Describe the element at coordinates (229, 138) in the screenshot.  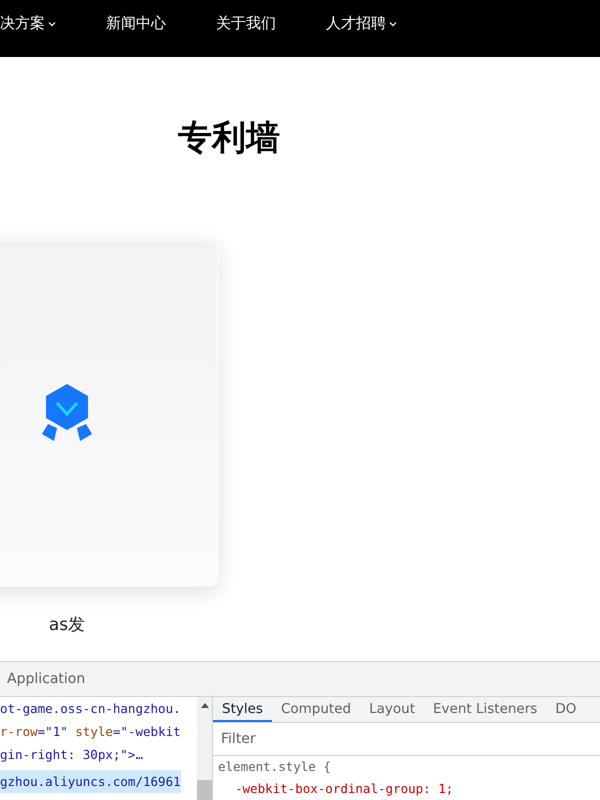
I see `page-title: 专利墙` at that location.